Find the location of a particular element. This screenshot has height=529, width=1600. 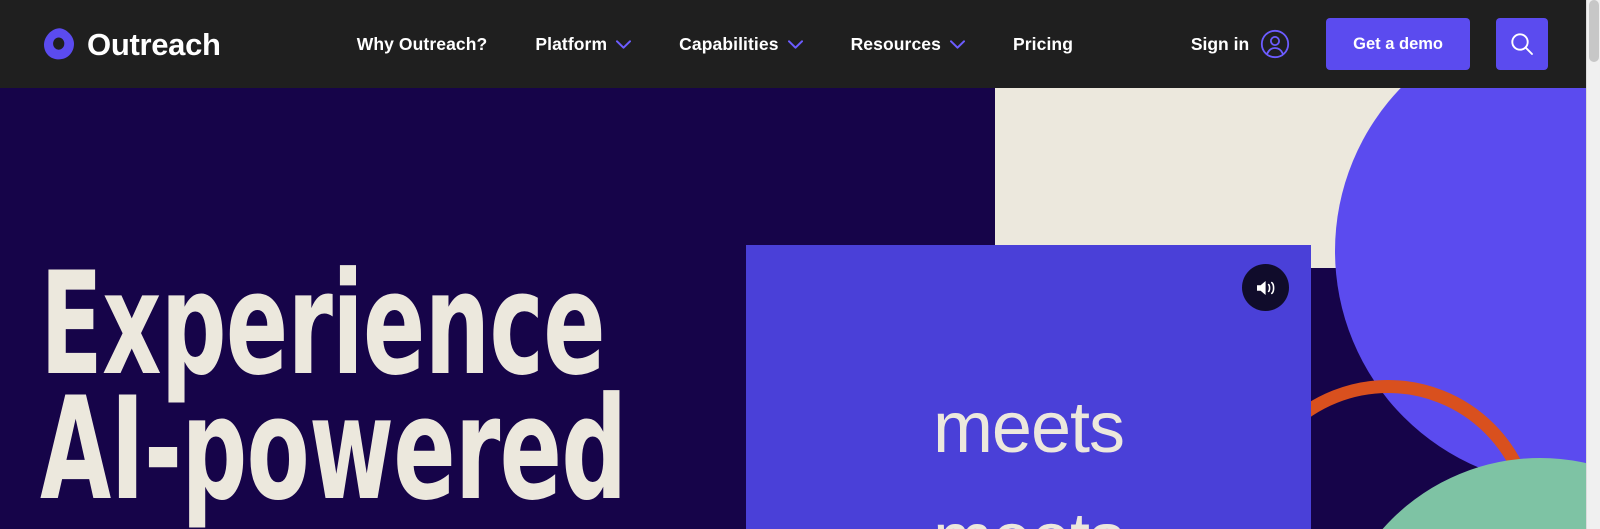

search-icon is located at coordinates (1522, 44).